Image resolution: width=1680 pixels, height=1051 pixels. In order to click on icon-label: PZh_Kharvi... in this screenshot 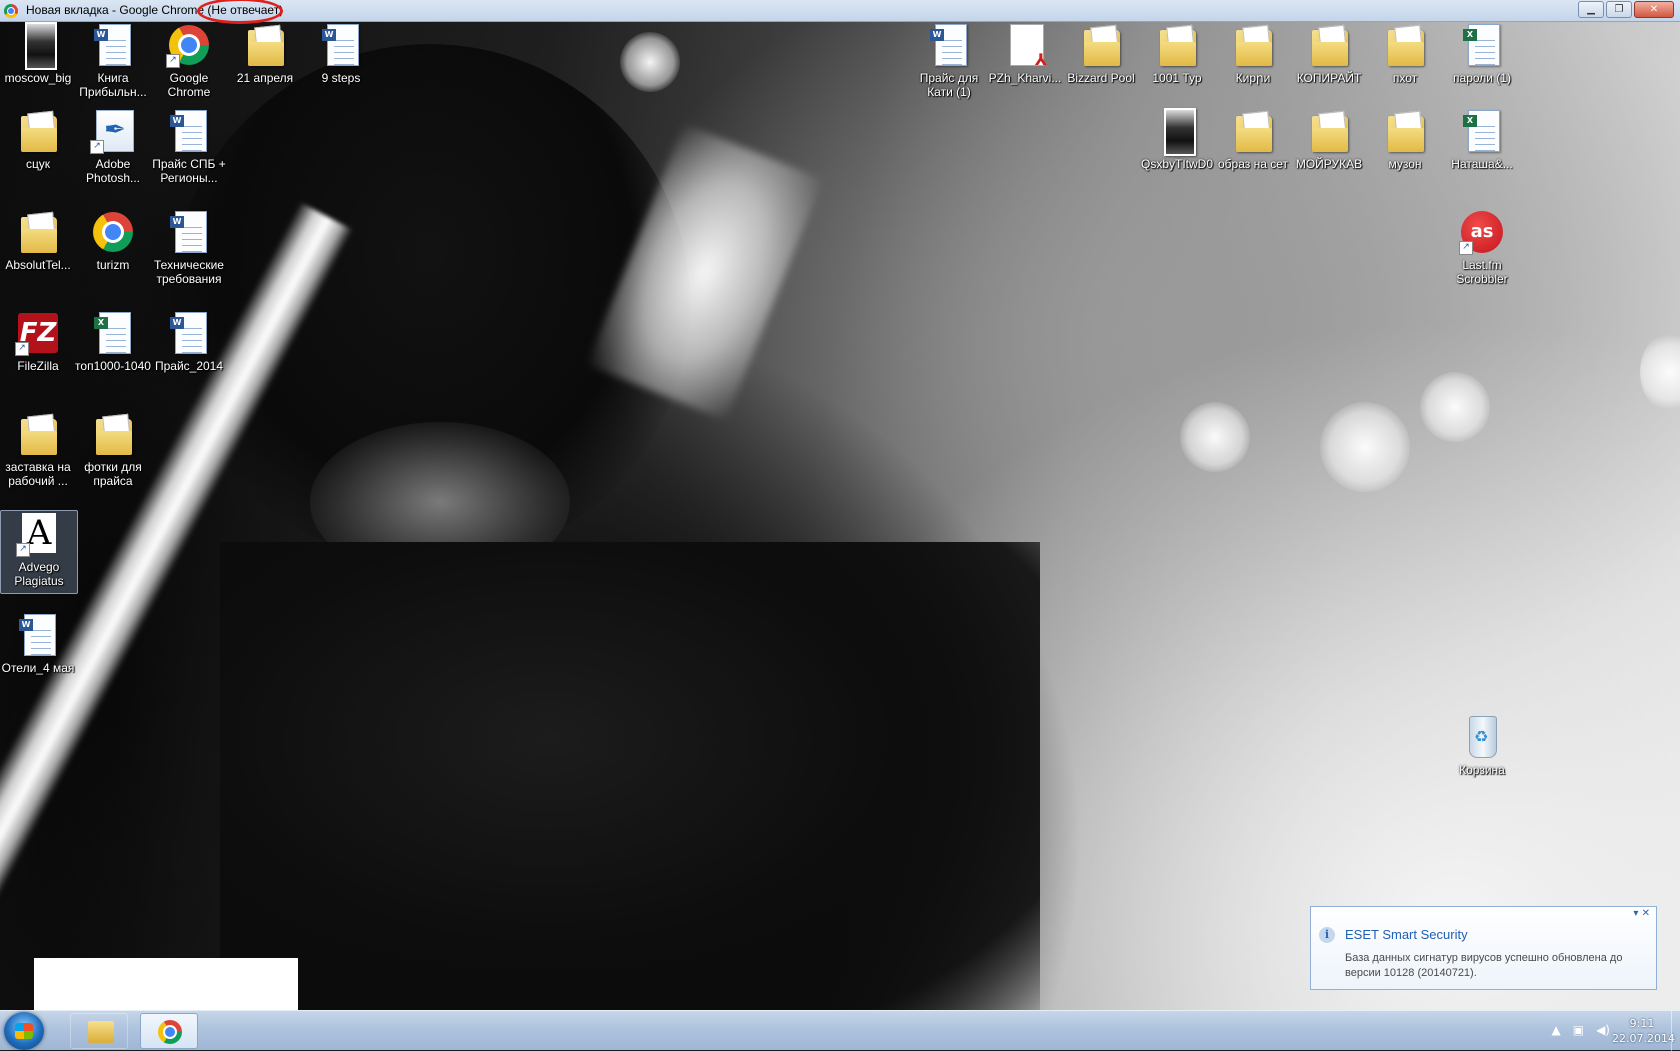, I will do `click(1025, 78)`.